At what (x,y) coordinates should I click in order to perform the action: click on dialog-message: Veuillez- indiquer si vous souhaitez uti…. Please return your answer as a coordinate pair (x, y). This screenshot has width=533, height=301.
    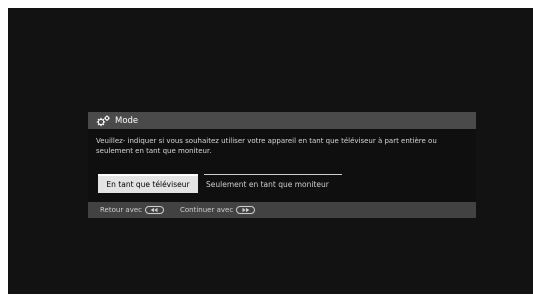
    Looking at the image, I should click on (266, 146).